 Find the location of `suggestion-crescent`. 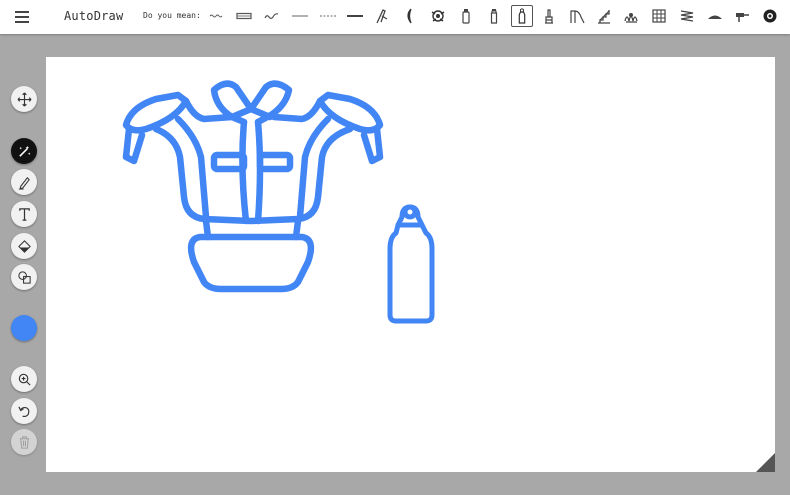

suggestion-crescent is located at coordinates (409, 16).